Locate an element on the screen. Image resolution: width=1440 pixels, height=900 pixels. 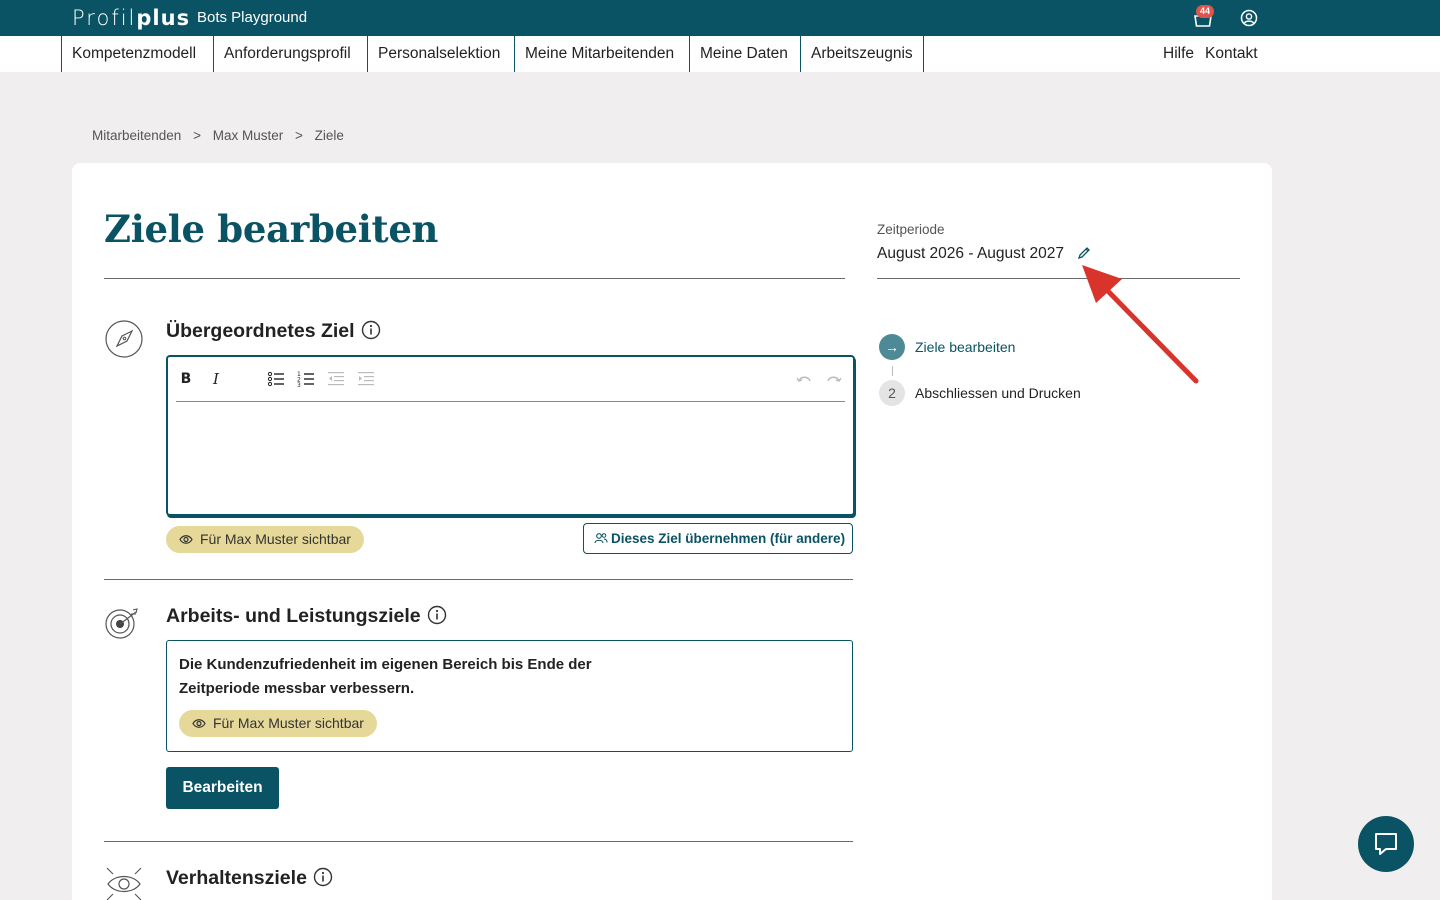
nav-anforderungsprofil: Anforderungsprofil is located at coordinates (287, 54).